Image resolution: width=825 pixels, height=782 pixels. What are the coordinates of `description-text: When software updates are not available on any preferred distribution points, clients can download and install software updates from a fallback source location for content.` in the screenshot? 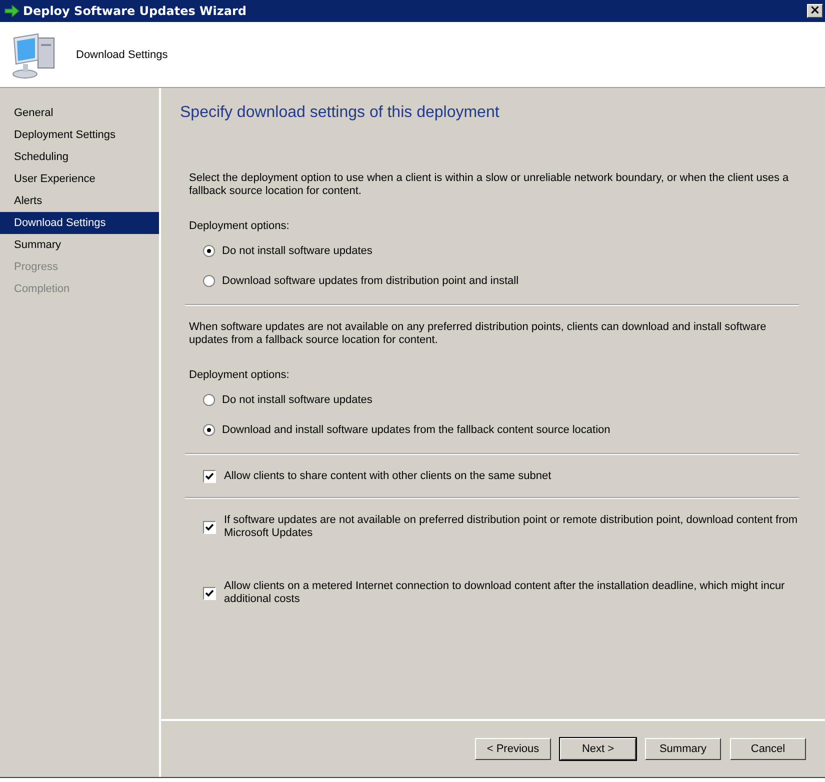 It's located at (478, 334).